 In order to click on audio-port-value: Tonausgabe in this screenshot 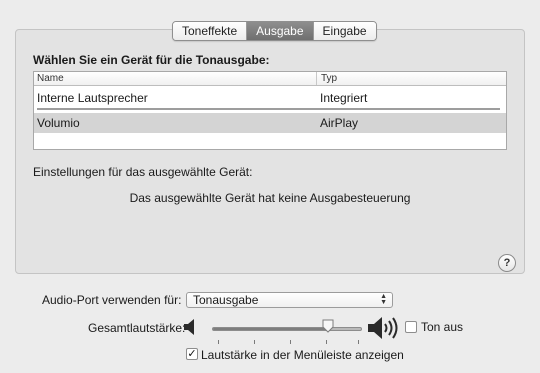, I will do `click(226, 300)`.